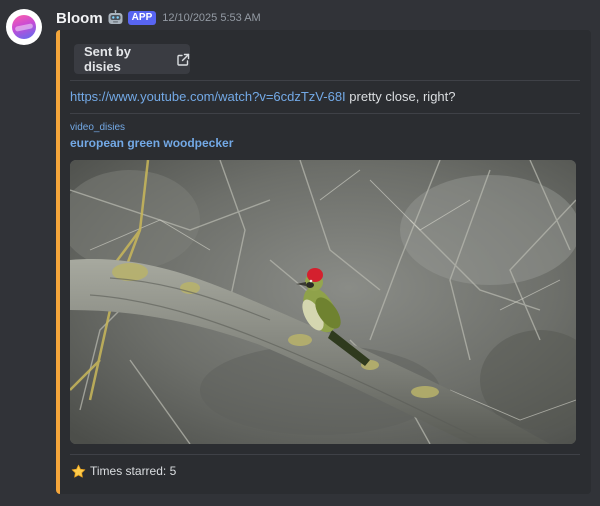  What do you see at coordinates (142, 18) in the screenshot?
I see `app-badge: APP` at bounding box center [142, 18].